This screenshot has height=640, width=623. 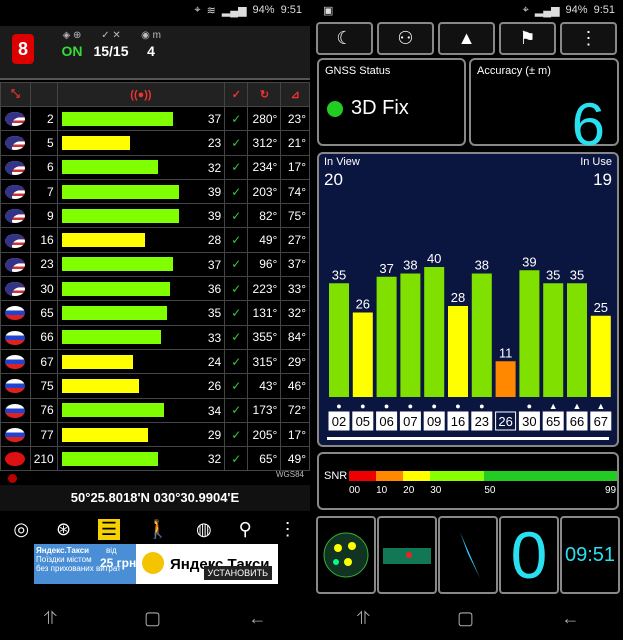 What do you see at coordinates (264, 361) in the screenshot?
I see `azimuth: 315°` at bounding box center [264, 361].